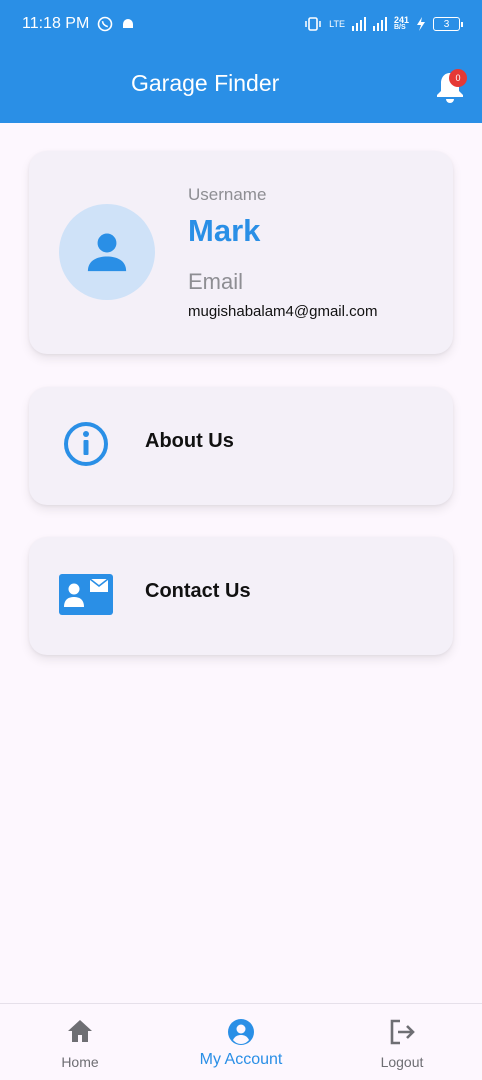 Image resolution: width=482 pixels, height=1080 pixels. I want to click on android-icon, so click(128, 23).